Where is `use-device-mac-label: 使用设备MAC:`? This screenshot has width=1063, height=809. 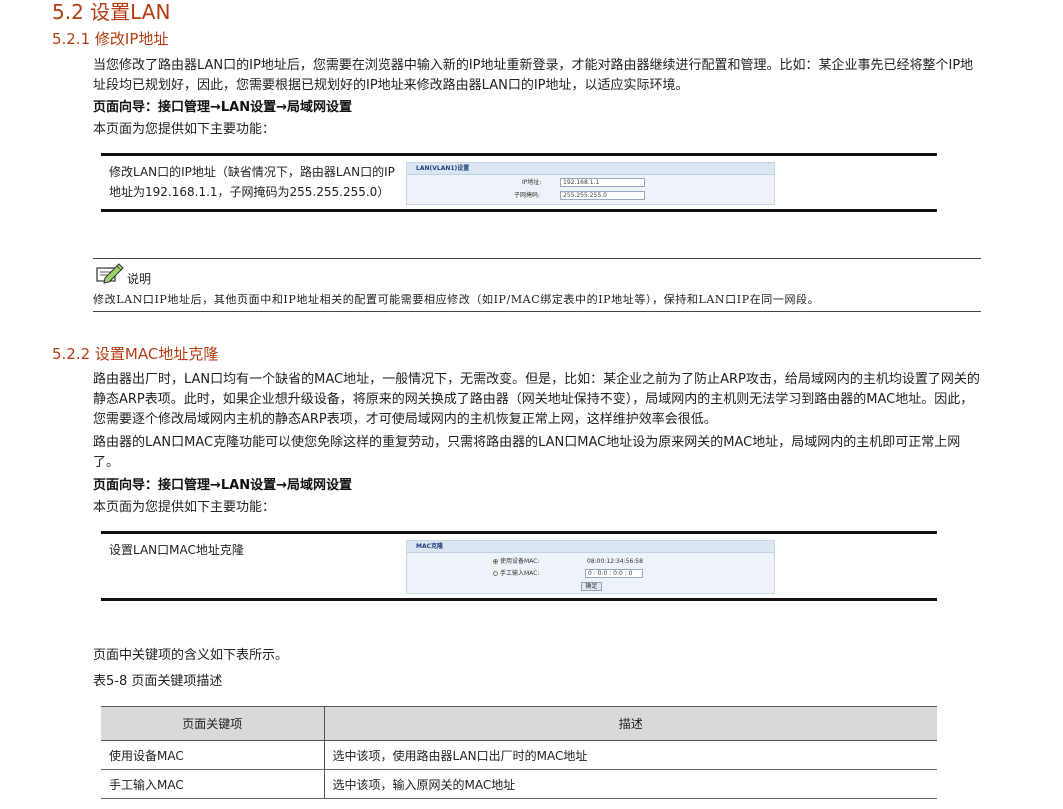 use-device-mac-label: 使用设备MAC: is located at coordinates (520, 561).